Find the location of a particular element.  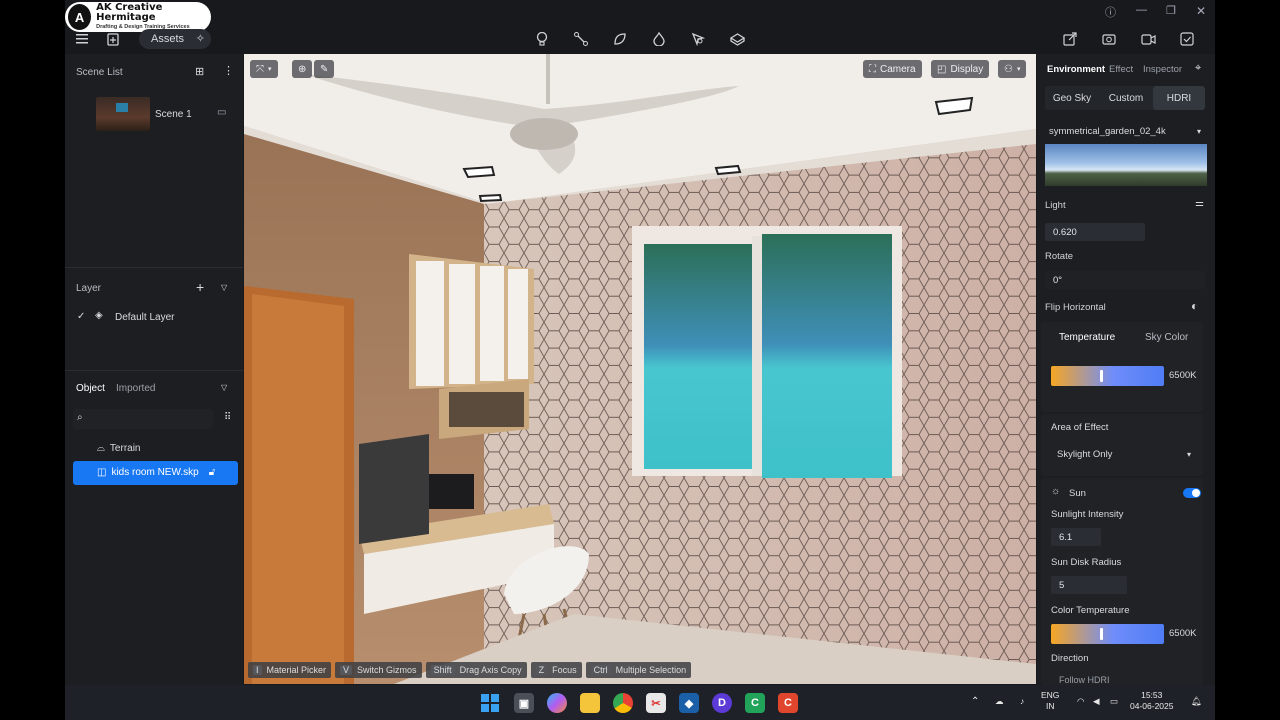

volume-icon: ◀ is located at coordinates (1096, 701).